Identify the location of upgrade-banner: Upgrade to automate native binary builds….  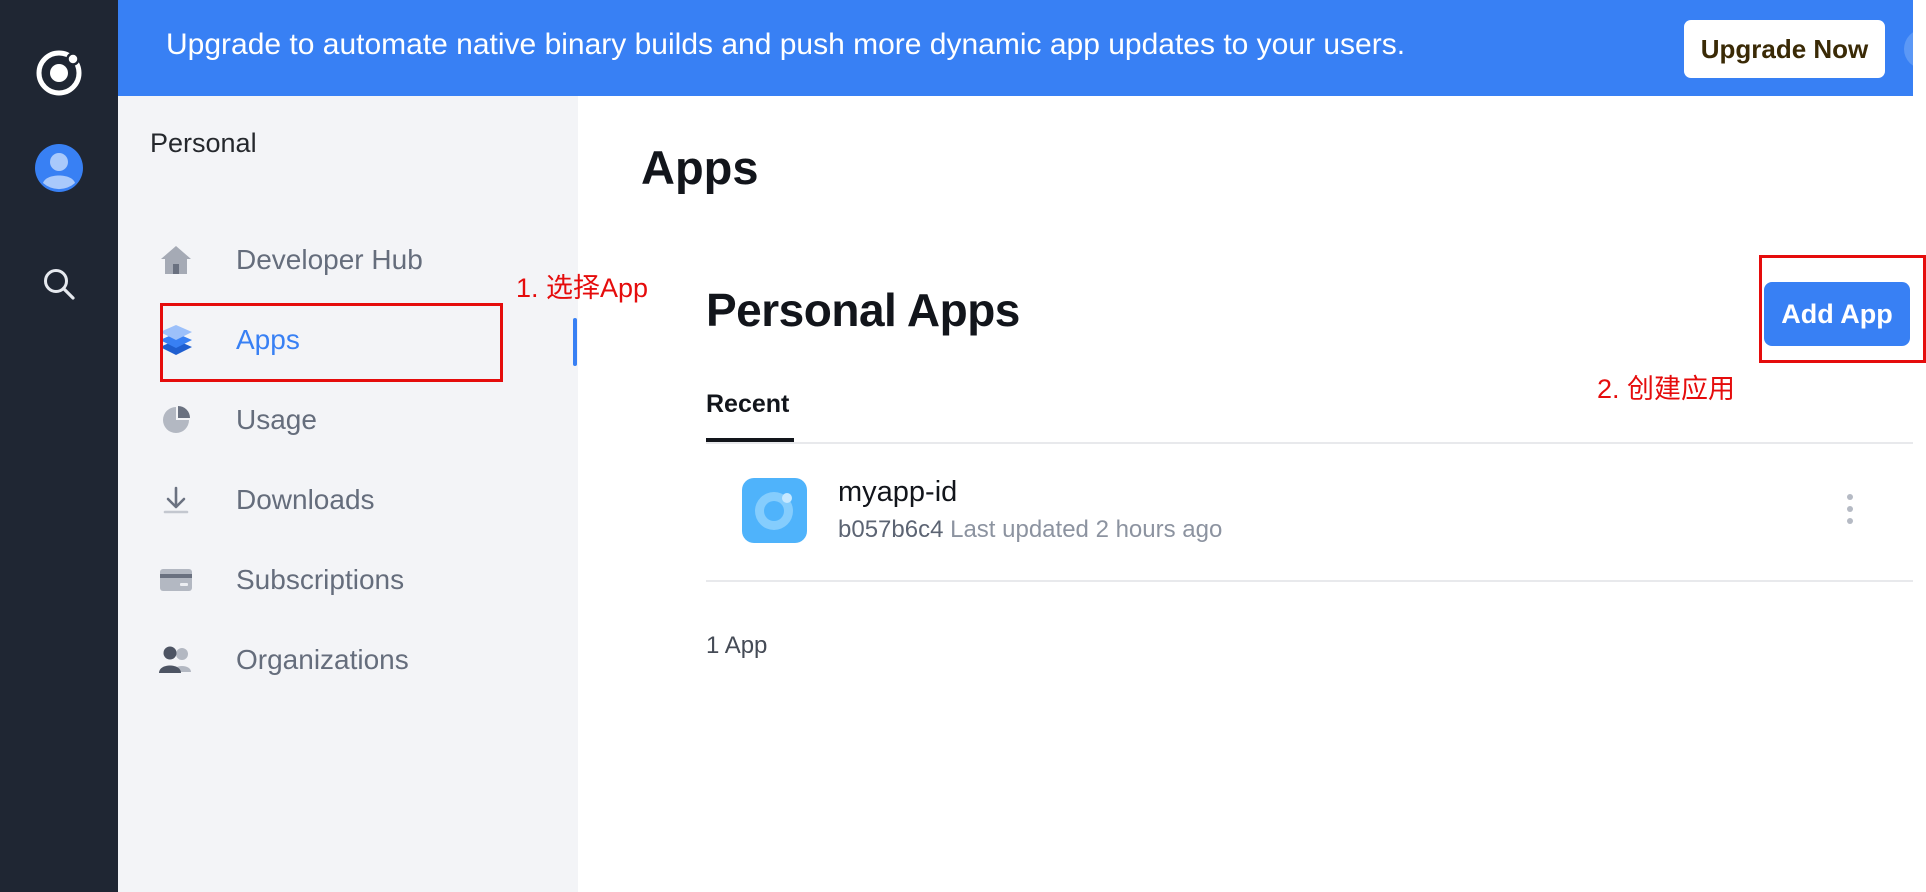
(1022, 48).